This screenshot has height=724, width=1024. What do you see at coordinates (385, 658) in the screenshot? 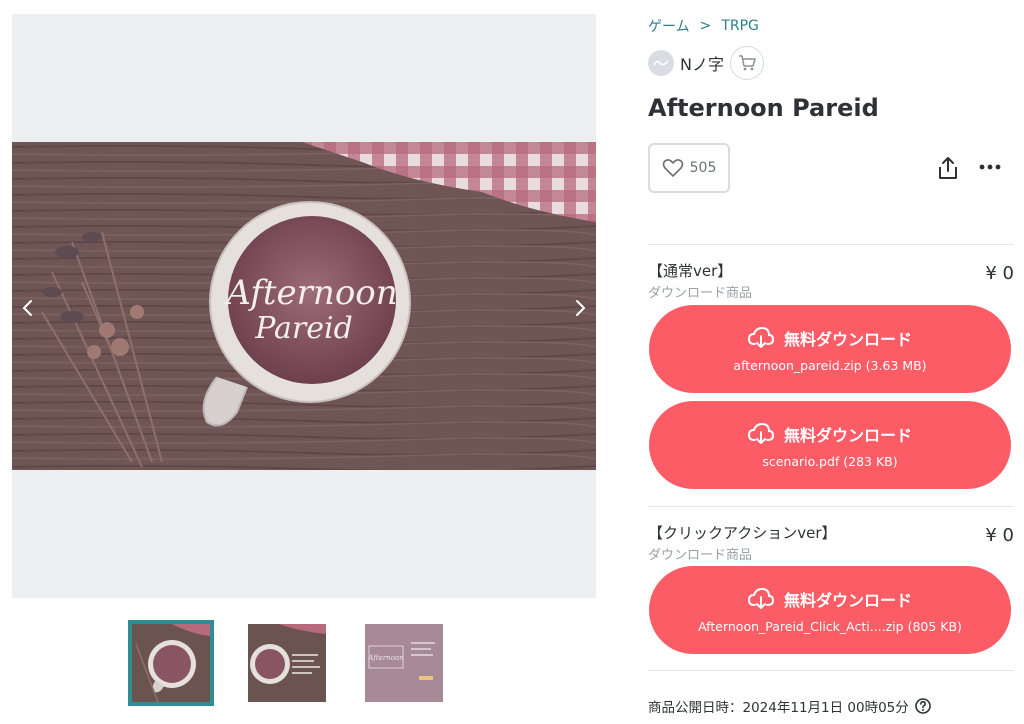
I see `svg-text: Afternoon` at bounding box center [385, 658].